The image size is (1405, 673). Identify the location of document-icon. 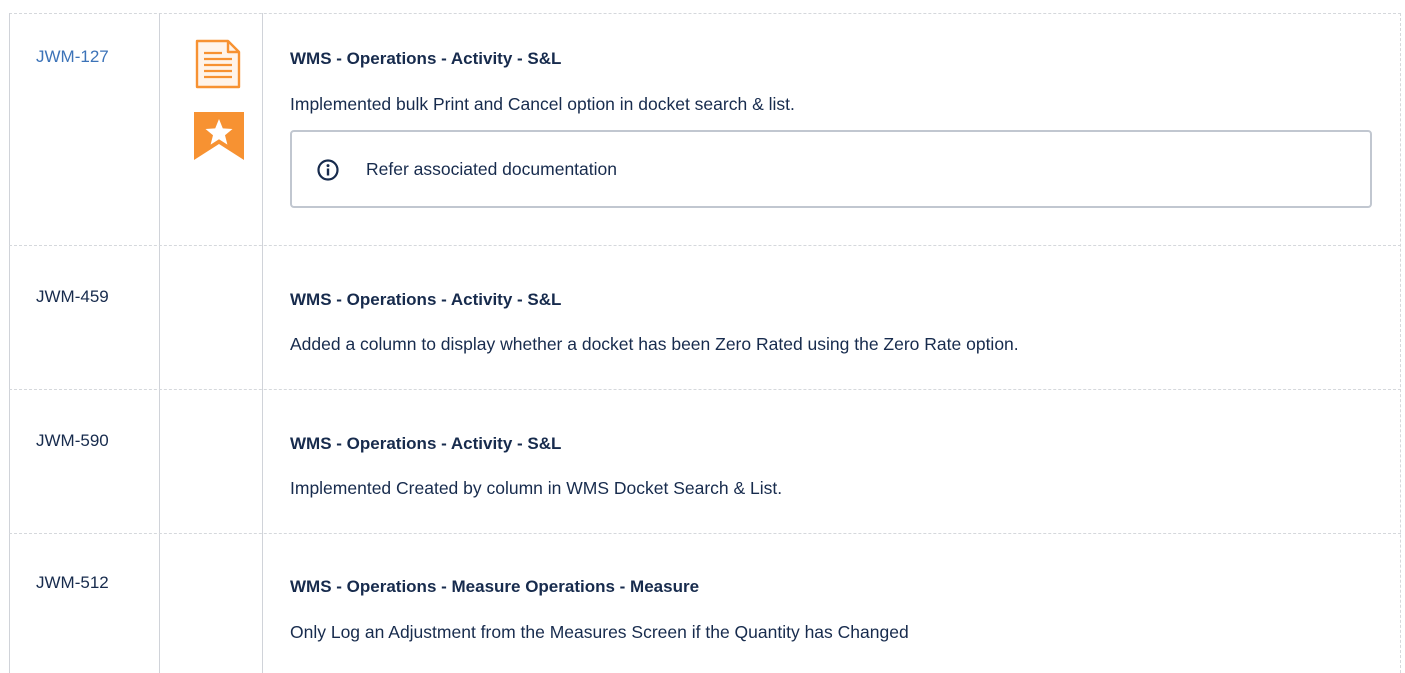
(218, 64).